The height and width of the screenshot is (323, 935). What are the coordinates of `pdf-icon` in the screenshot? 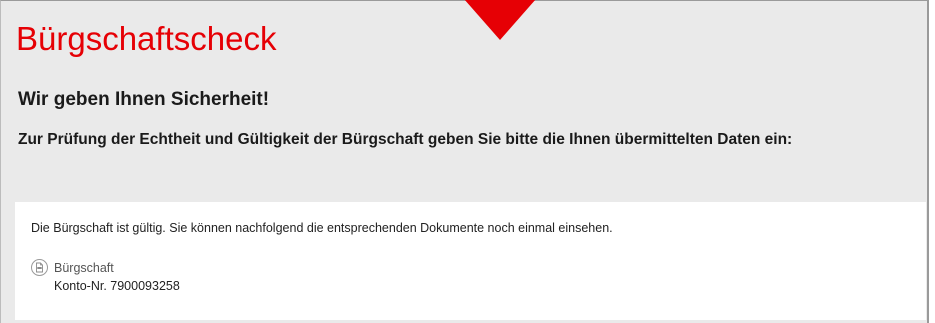 It's located at (39, 267).